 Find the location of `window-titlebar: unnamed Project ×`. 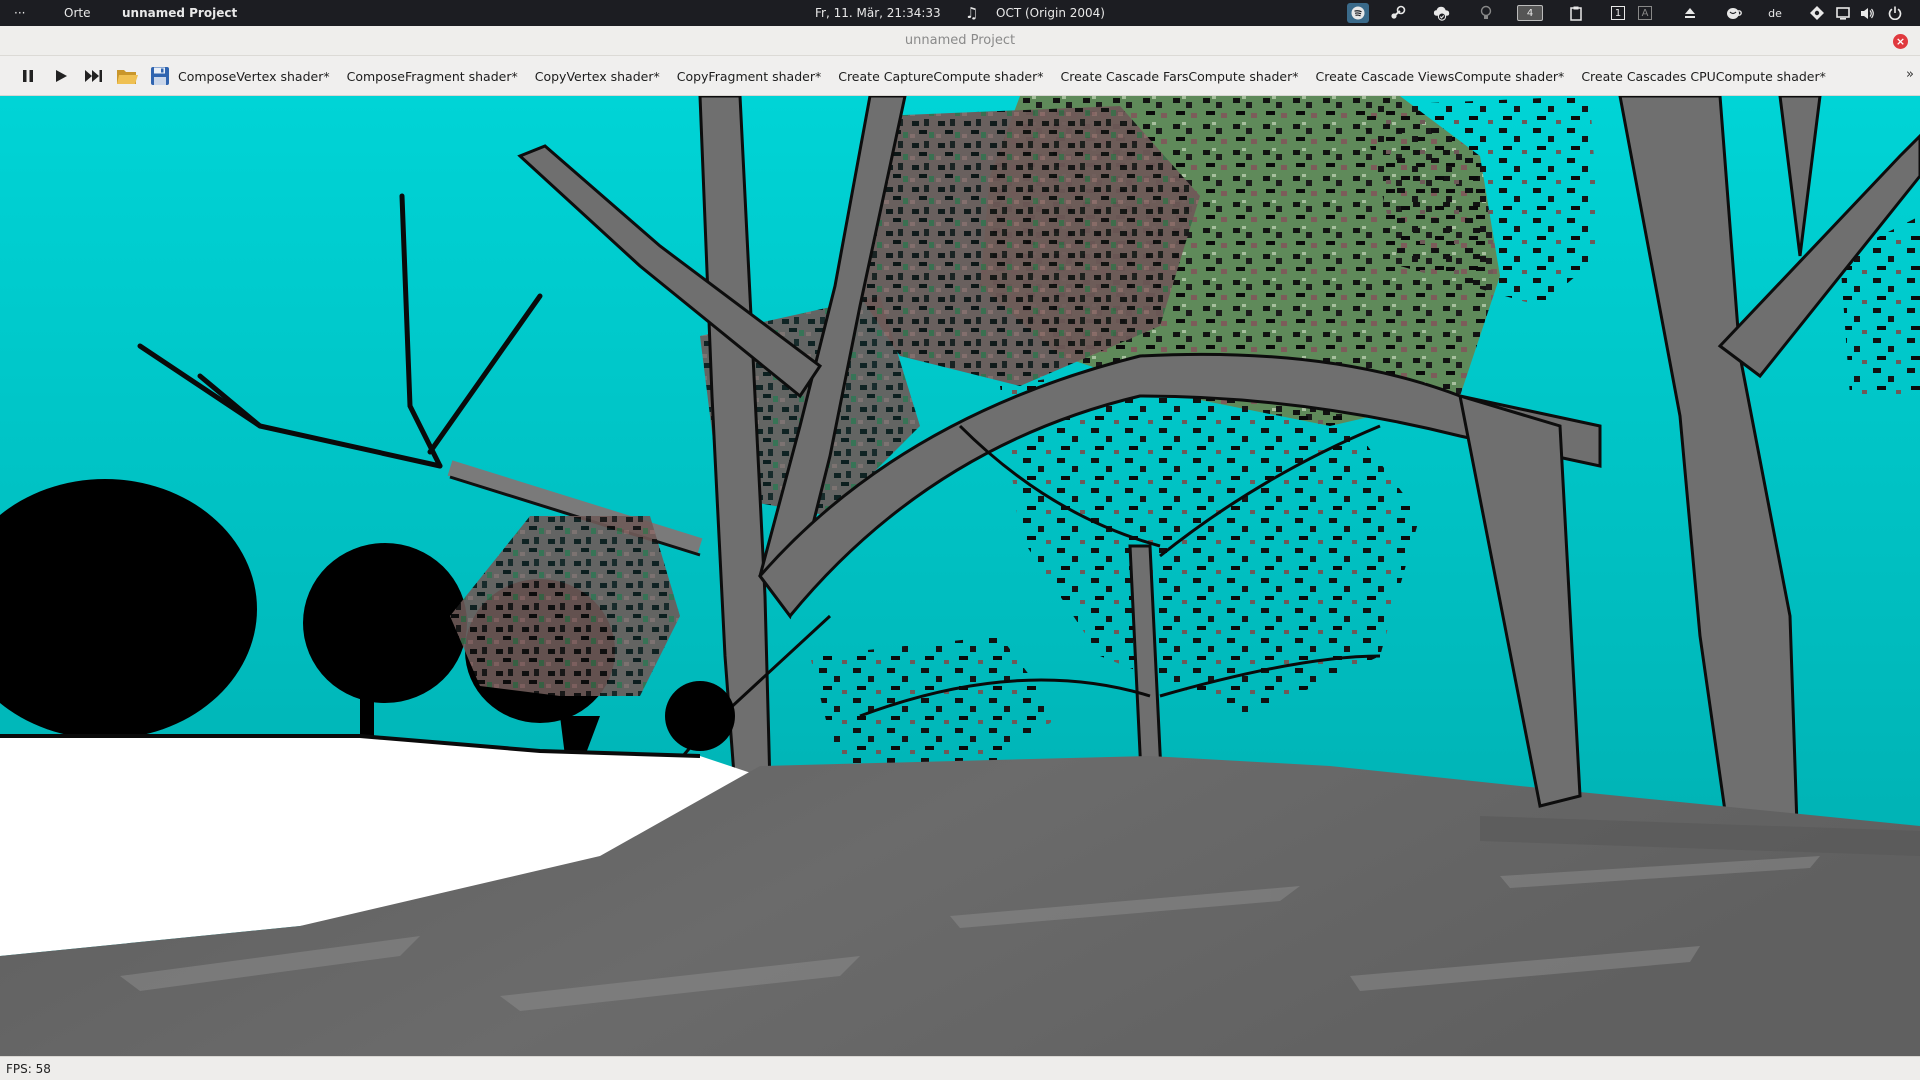

window-titlebar: unnamed Project × is located at coordinates (960, 41).